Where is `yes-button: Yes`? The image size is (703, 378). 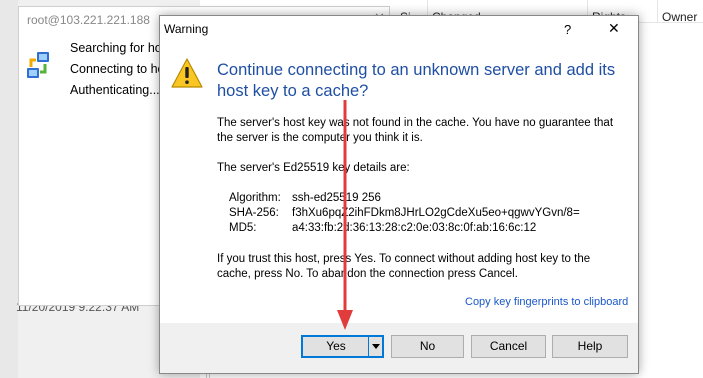 yes-button: Yes is located at coordinates (342, 346).